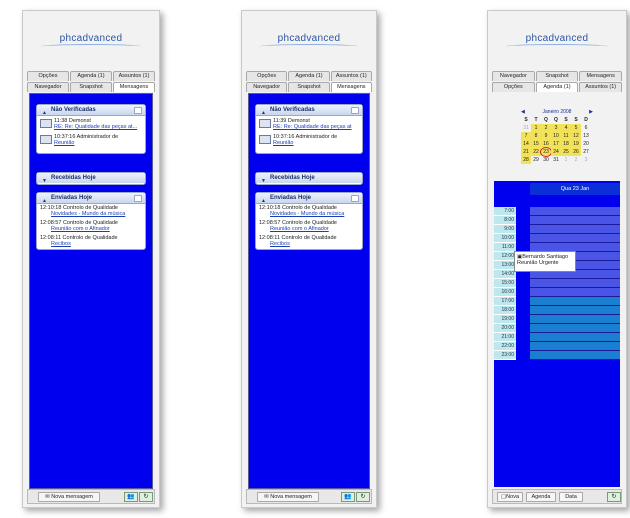 The height and width of the screenshot is (518, 630). Describe the element at coordinates (523, 112) in the screenshot. I see `prev-month-icon: ◀` at that location.